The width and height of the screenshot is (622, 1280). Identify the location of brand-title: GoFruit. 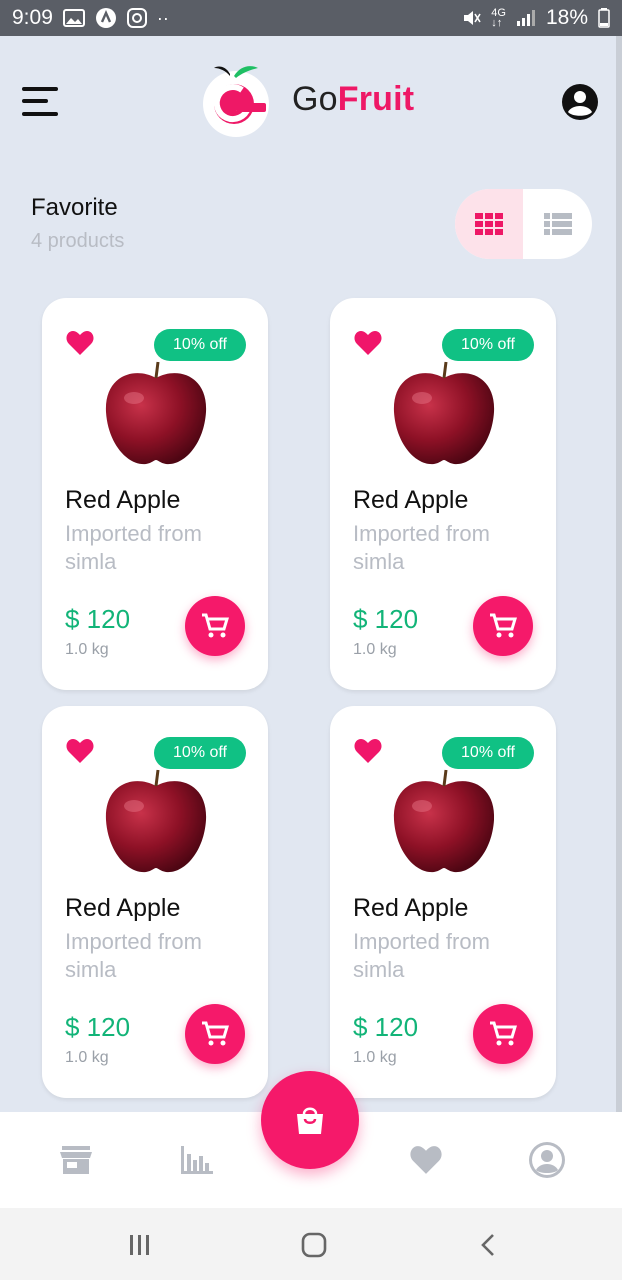
(353, 99).